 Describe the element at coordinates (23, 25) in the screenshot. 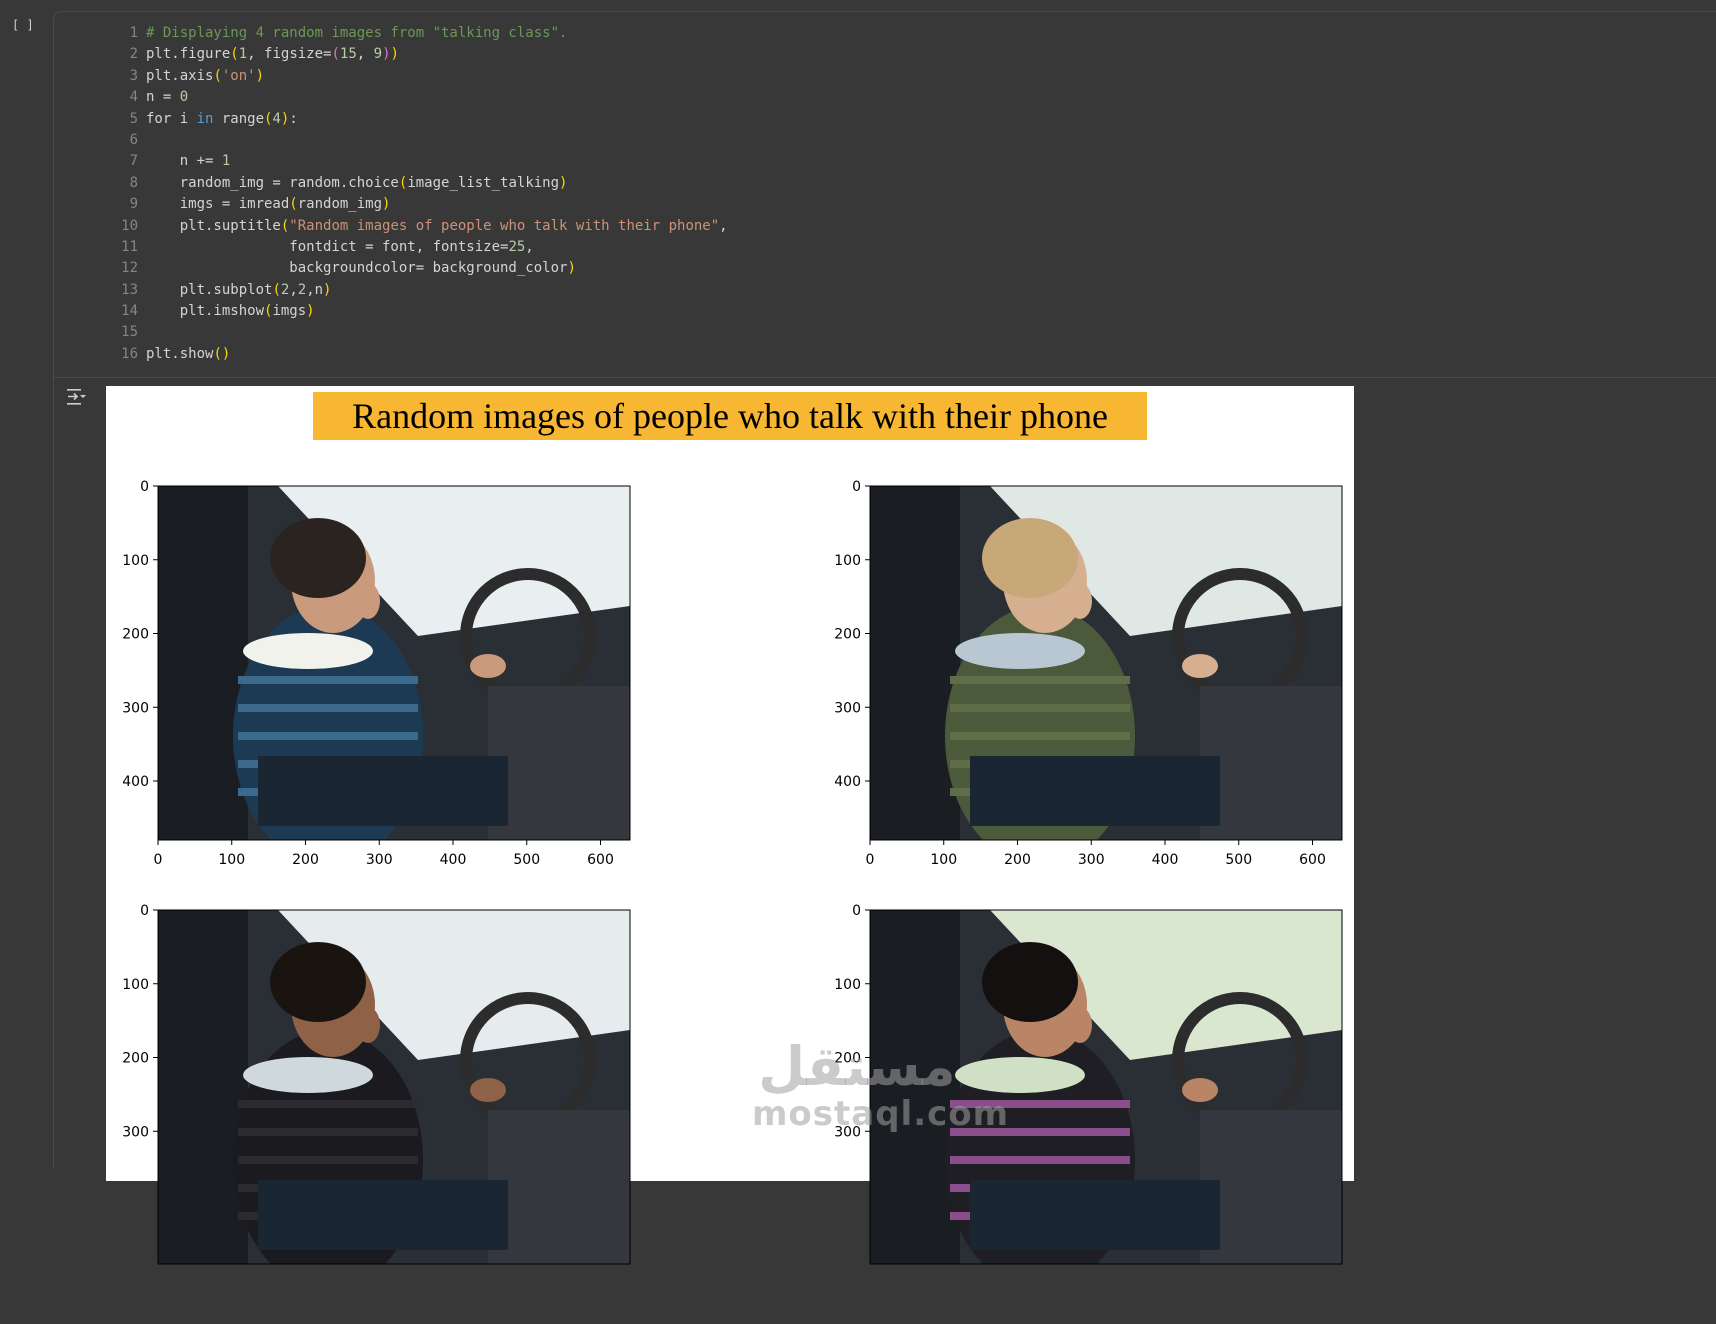

I see `cell-run-indicator: [ ]` at that location.